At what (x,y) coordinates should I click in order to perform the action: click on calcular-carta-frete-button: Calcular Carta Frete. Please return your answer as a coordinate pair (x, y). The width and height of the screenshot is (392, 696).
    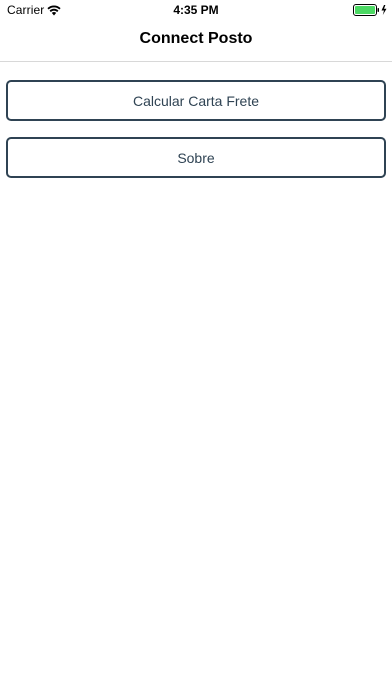
    Looking at the image, I should click on (196, 100).